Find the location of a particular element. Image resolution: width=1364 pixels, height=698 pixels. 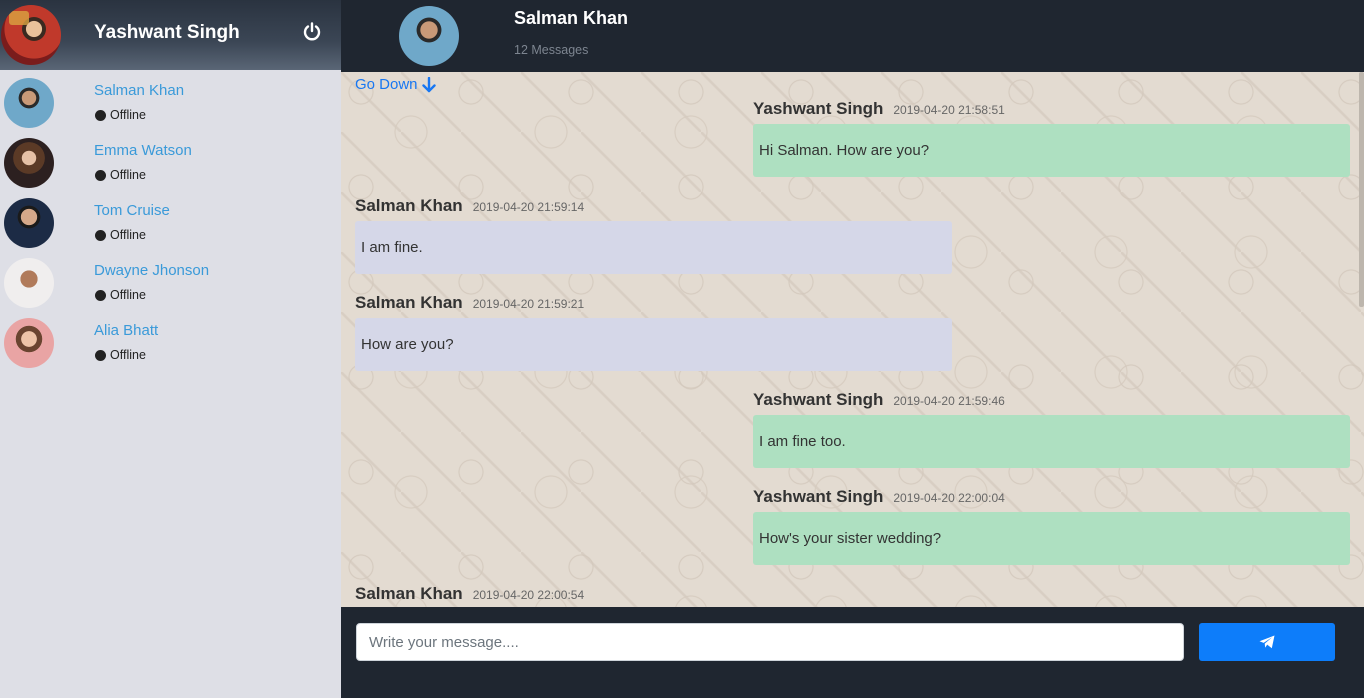

message-header: Salman Khan 2019-04-20 21:59:21 is located at coordinates (469, 303).